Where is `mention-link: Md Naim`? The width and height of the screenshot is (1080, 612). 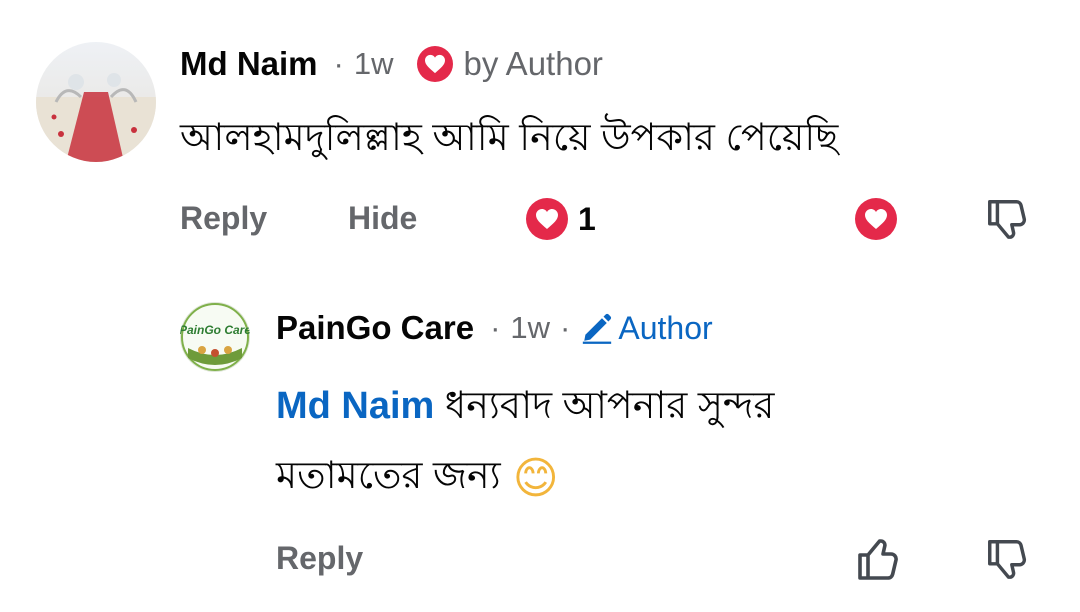 mention-link: Md Naim is located at coordinates (355, 406).